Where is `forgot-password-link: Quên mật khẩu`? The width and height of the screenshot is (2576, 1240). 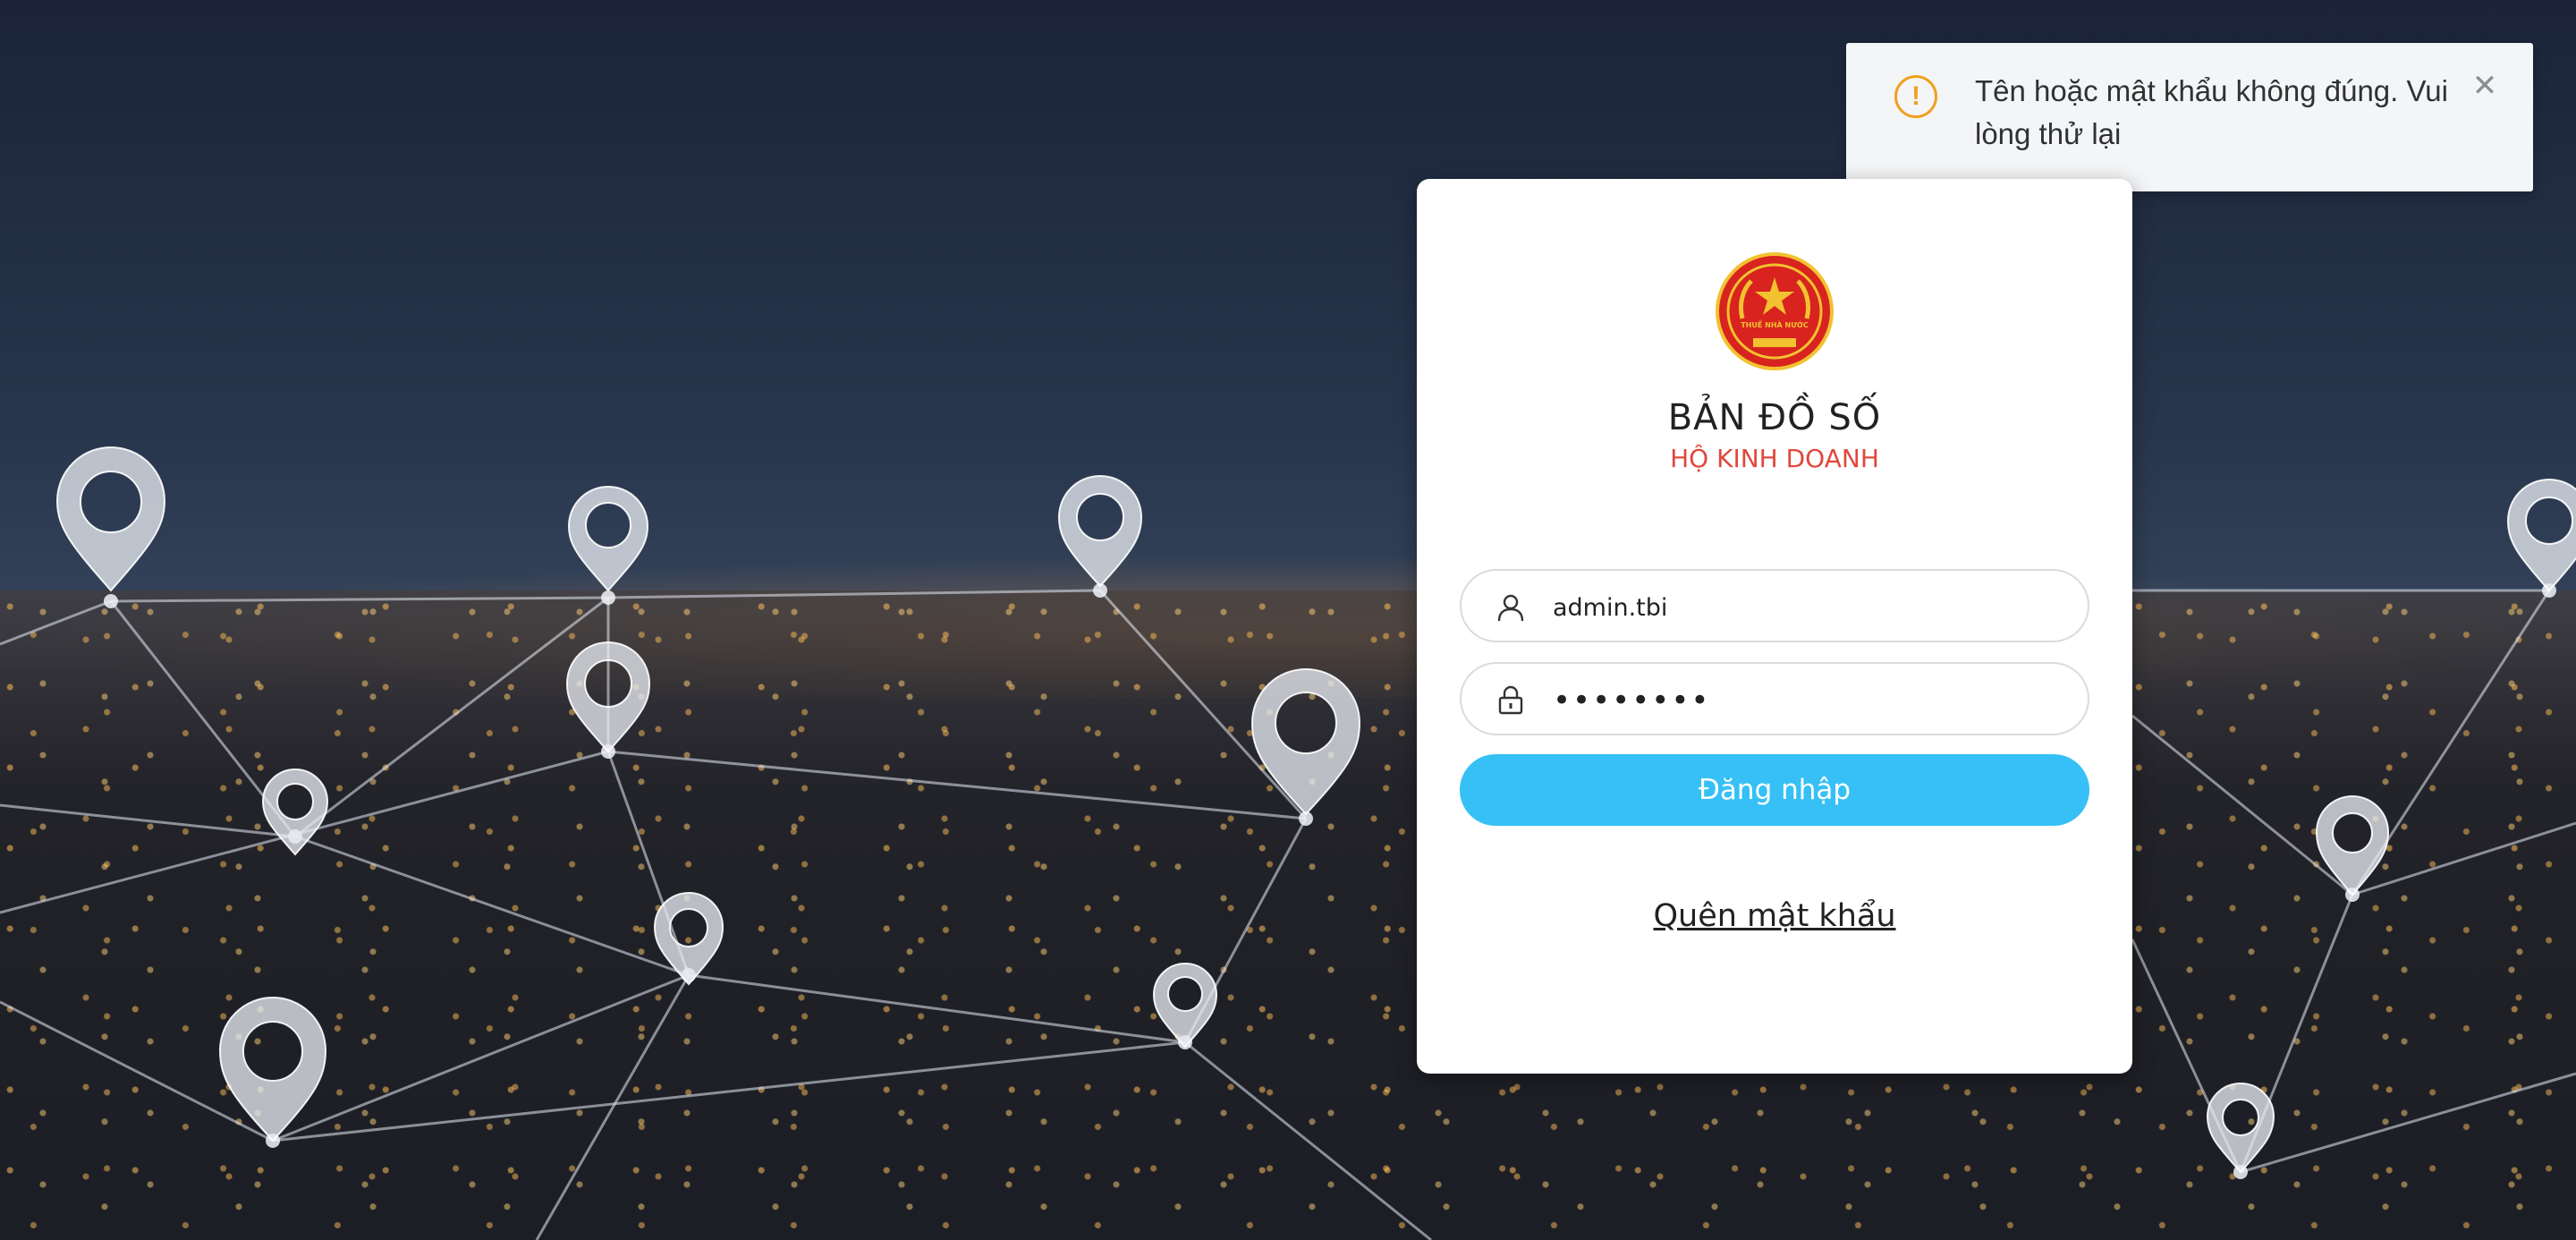 forgot-password-link: Quên mật khẩu is located at coordinates (1774, 916).